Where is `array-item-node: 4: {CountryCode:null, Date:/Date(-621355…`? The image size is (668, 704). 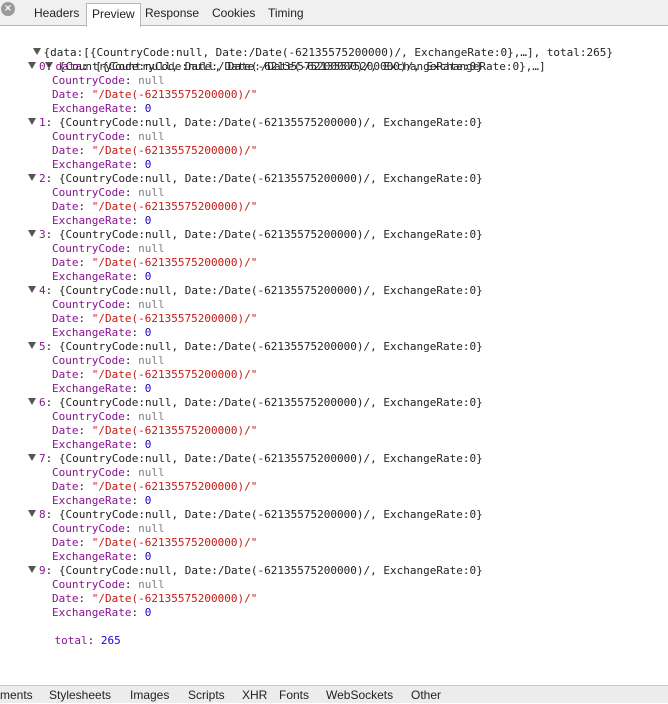 array-item-node: 4: {CountryCode:null, Date:/Date(-621355… is located at coordinates (255, 291).